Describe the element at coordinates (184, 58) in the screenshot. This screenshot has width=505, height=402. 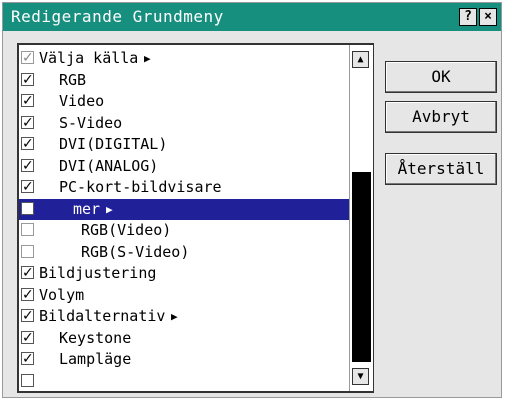
I see `list-item: Välja källa ▶` at that location.